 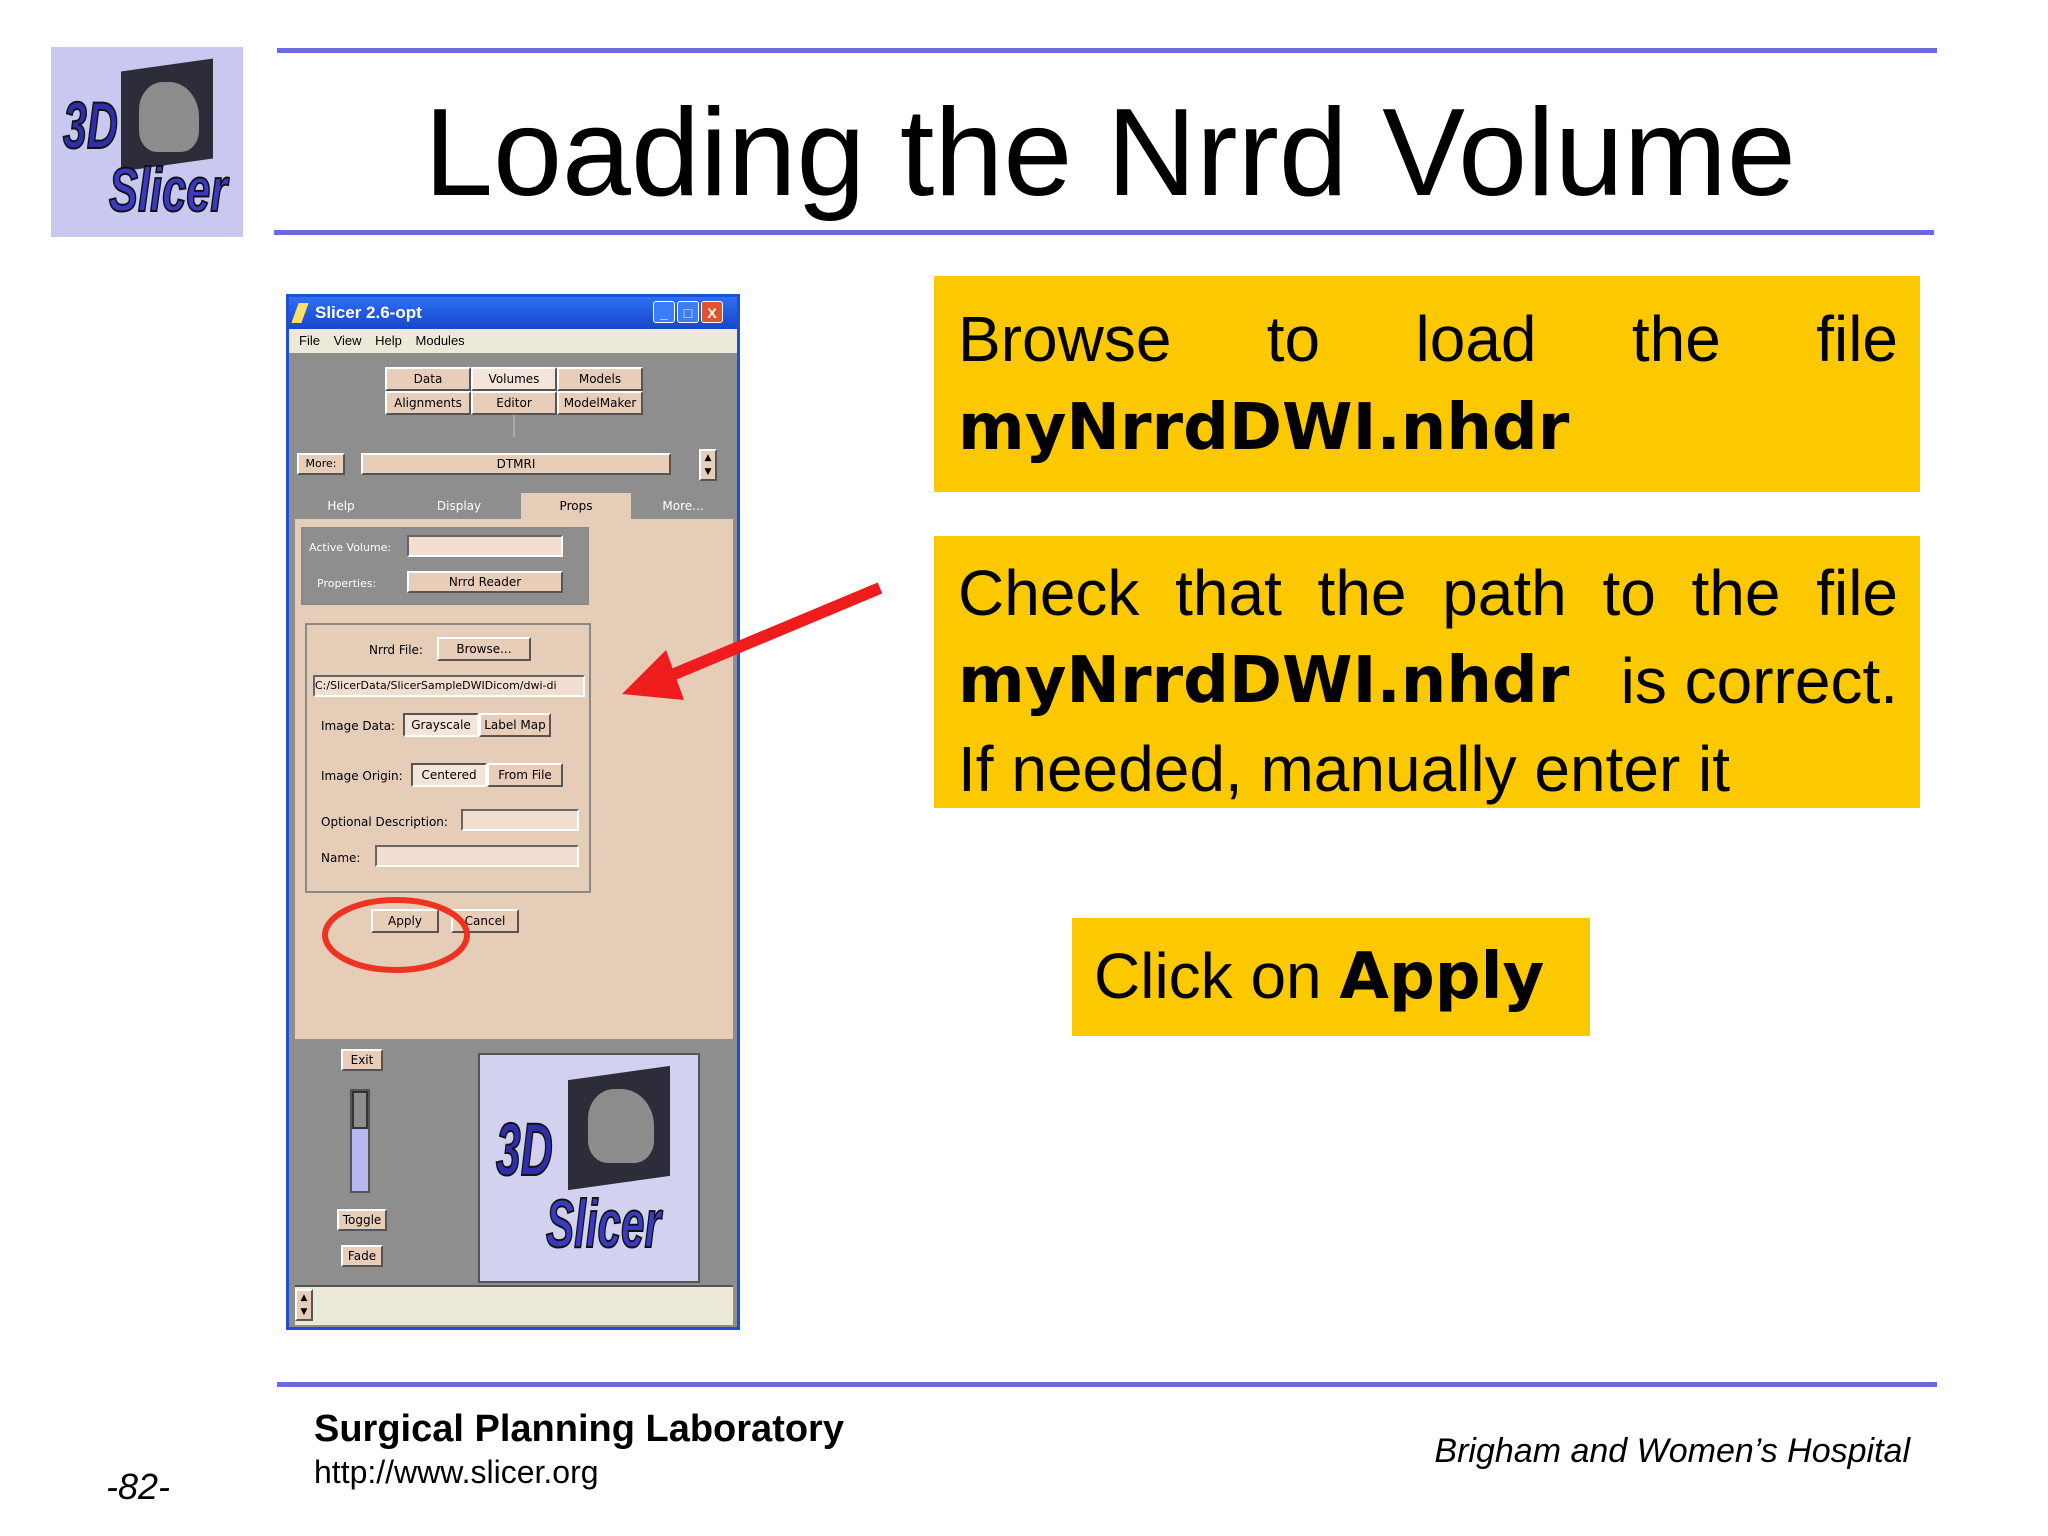 I want to click on callout-browse-word-5: file, so click(x=1857, y=339).